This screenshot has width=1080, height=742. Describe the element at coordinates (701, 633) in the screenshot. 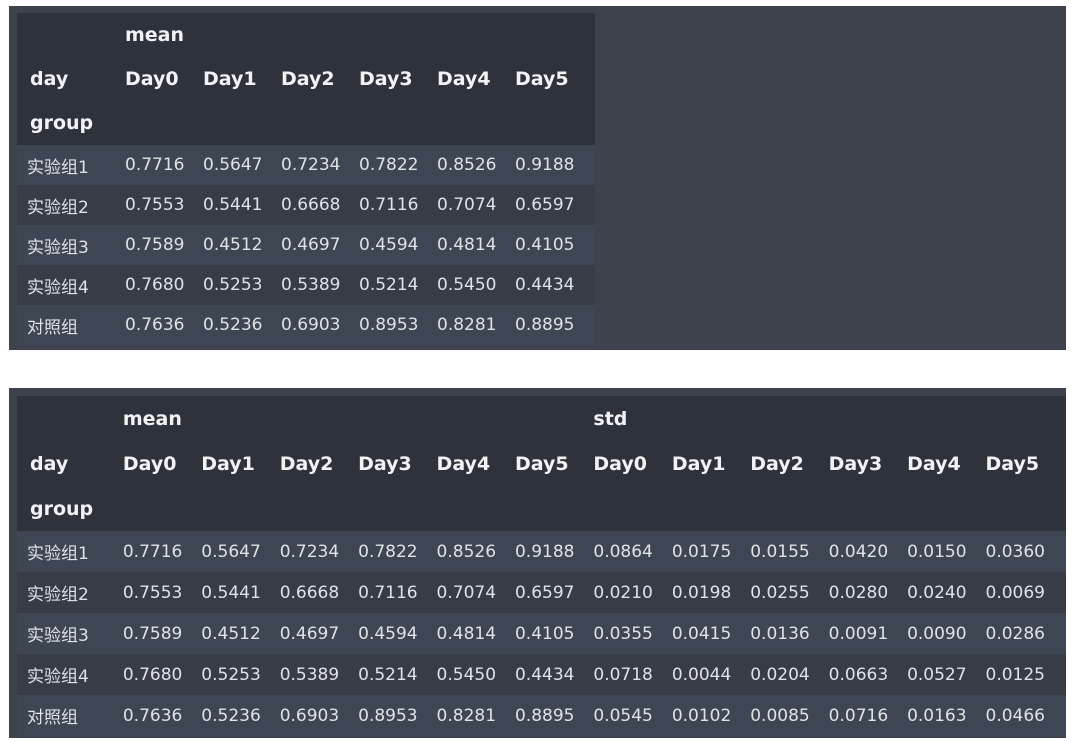

I see `table-cell: 0.0415` at that location.